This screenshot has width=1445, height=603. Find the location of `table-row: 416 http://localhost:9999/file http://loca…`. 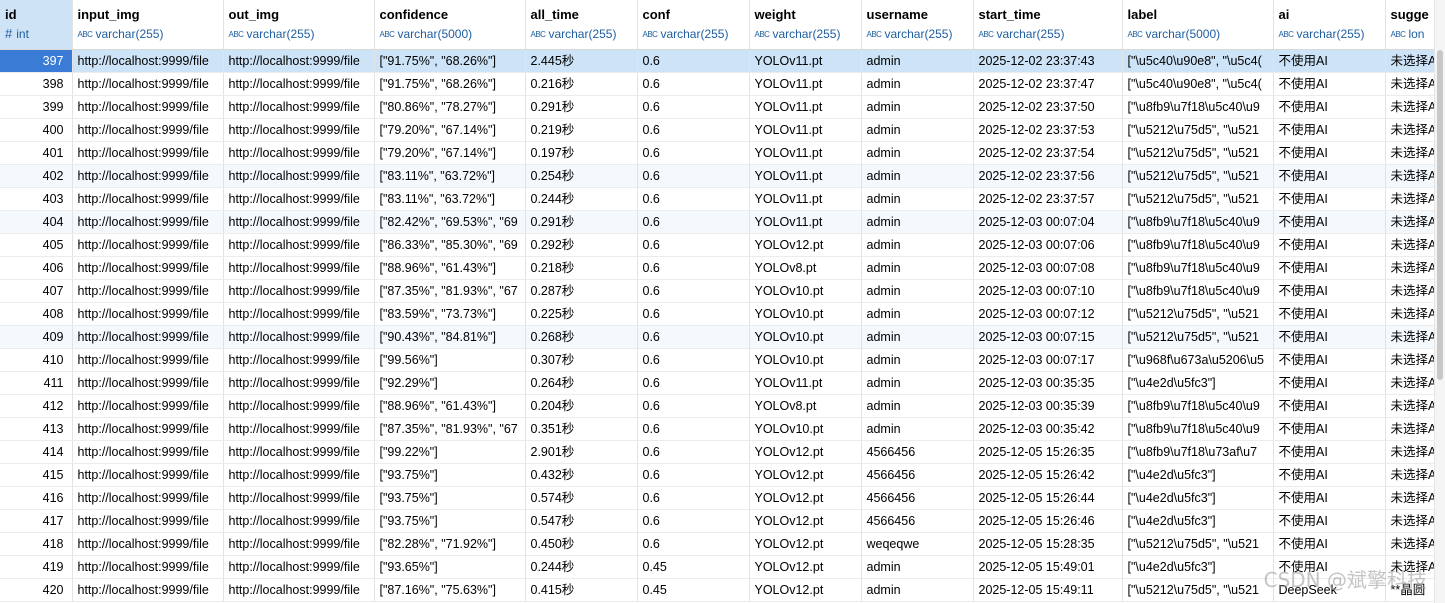

table-row: 416 http://localhost:9999/file http://loca… is located at coordinates (722, 498).